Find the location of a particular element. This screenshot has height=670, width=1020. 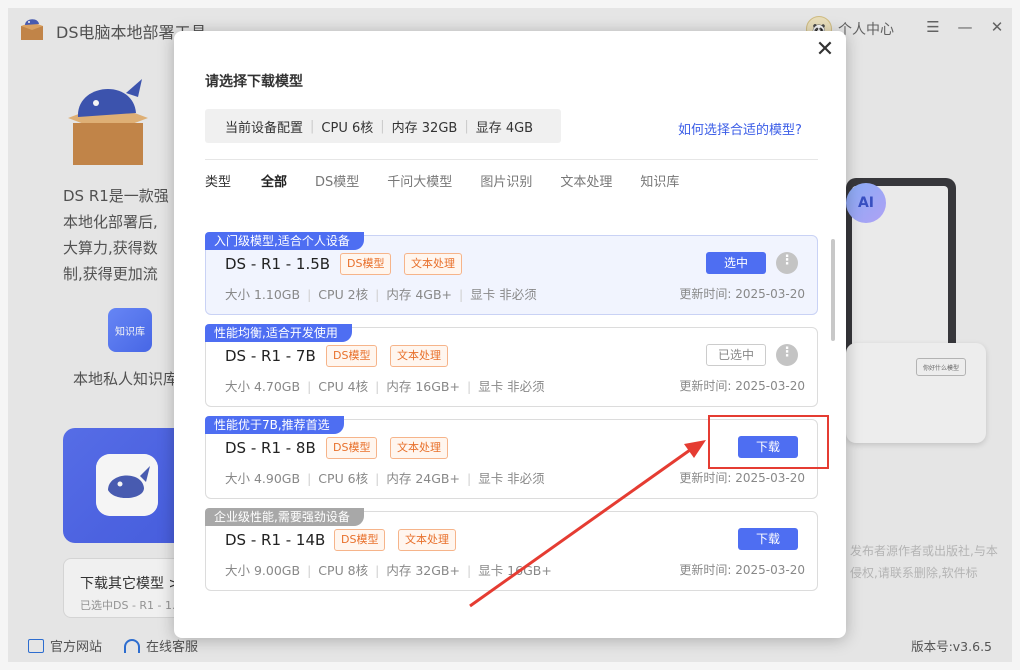

model-banner: 性能优于7B,推荐首选 is located at coordinates (274, 425).